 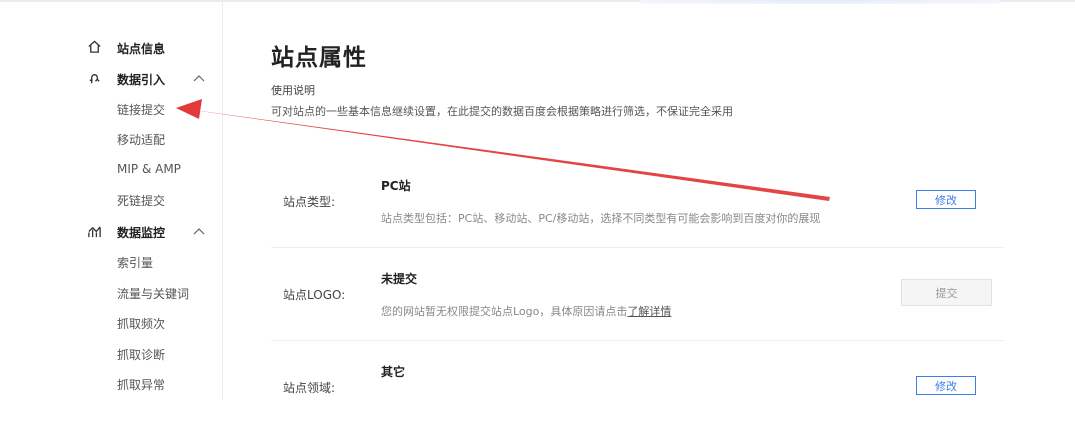 I want to click on sidebar-item-data-monitor: 数据监控, so click(x=141, y=232).